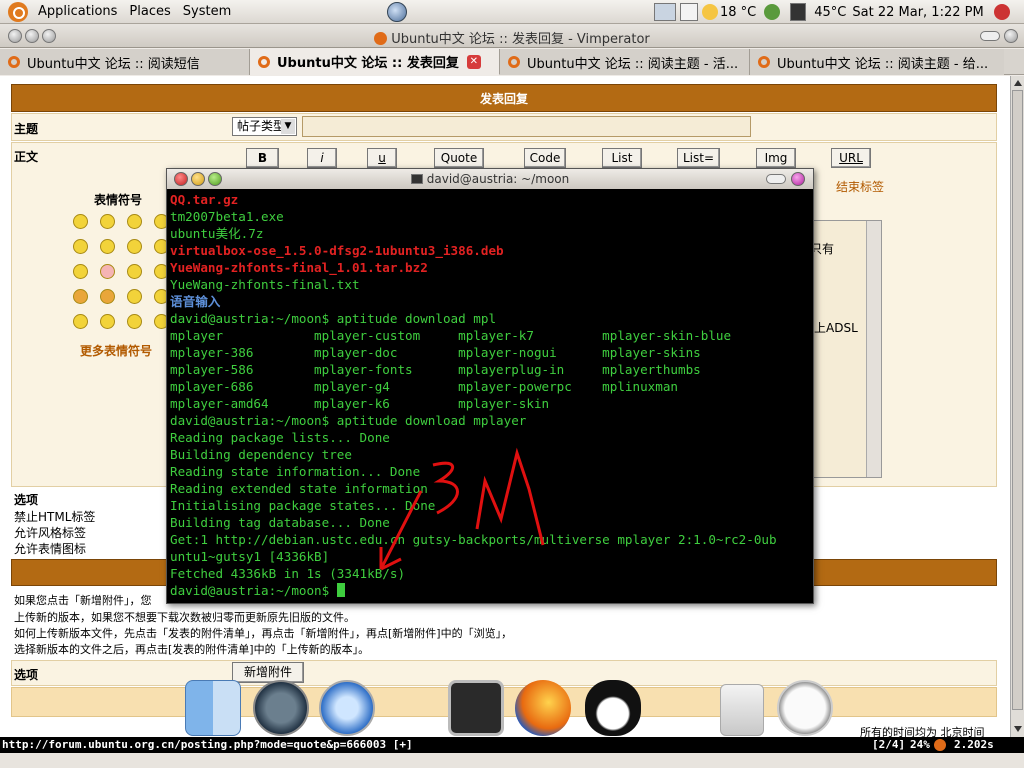  I want to click on dock, so click(517, 709).